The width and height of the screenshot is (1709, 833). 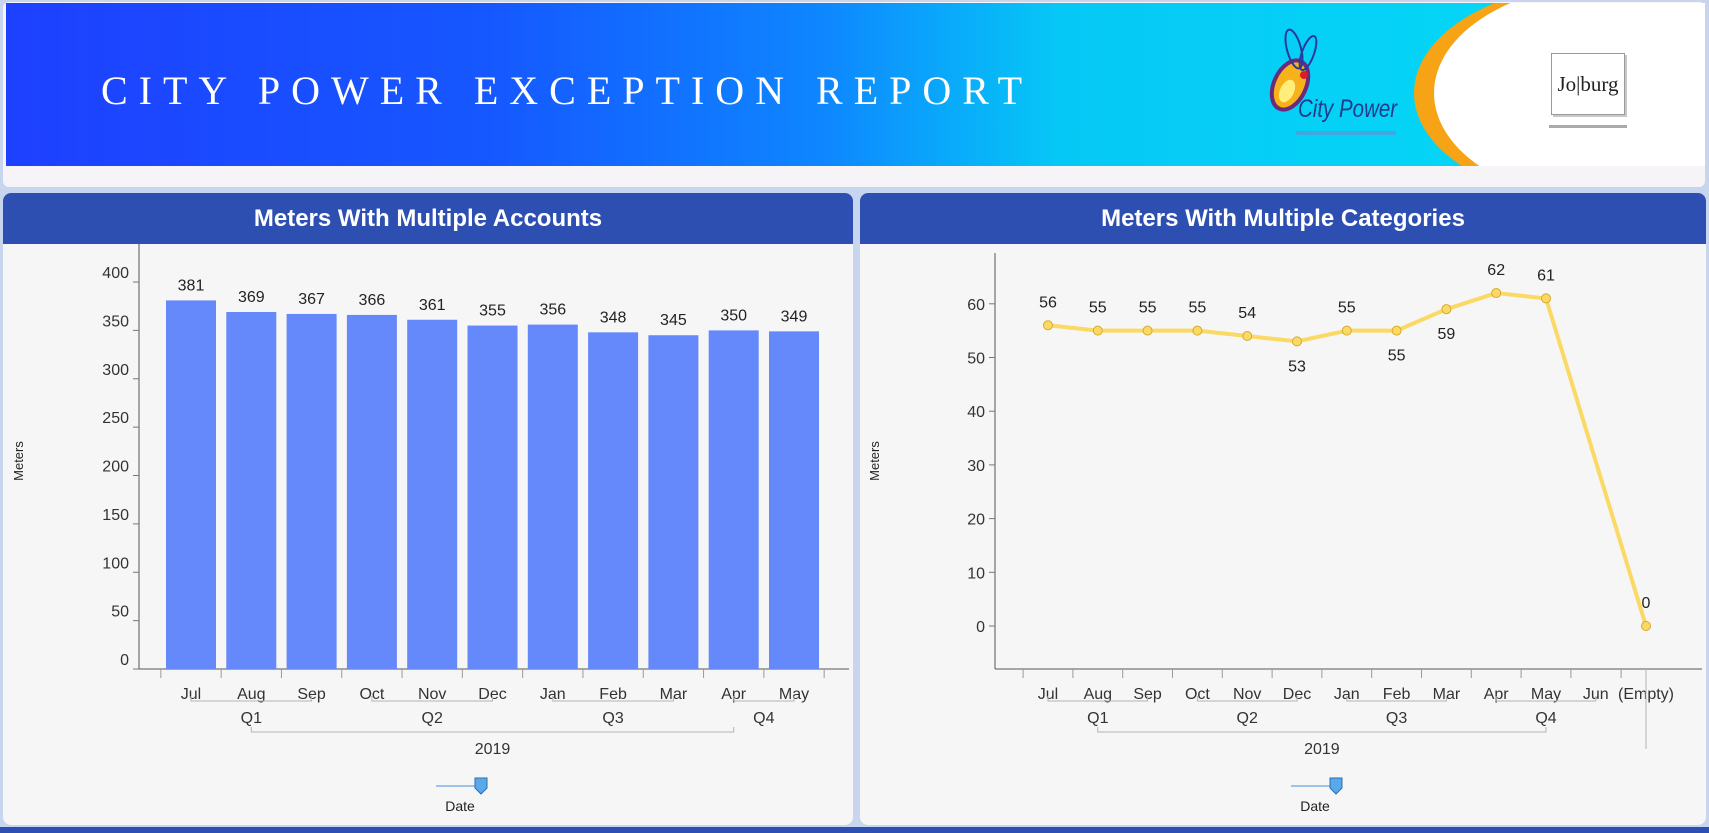 I want to click on data-label: 369, so click(x=251, y=297).